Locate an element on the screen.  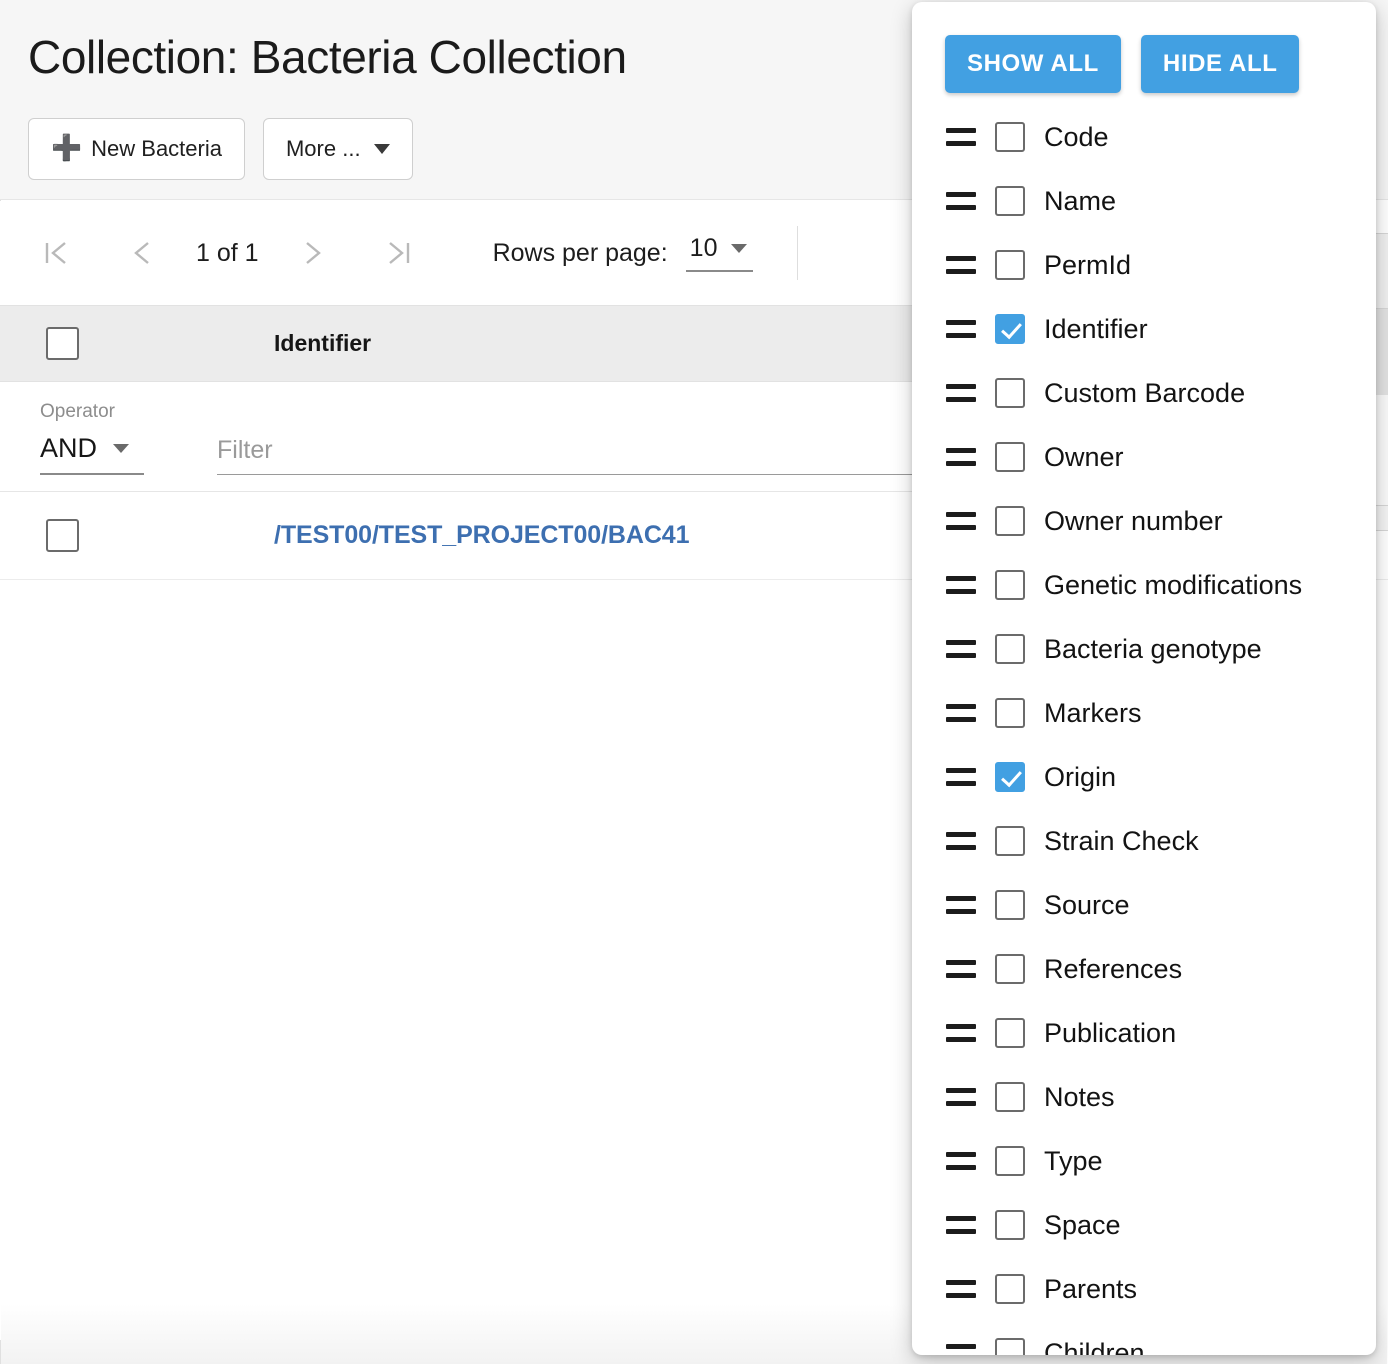
page-title: Collection: Bacteria Collection is located at coordinates (327, 57).